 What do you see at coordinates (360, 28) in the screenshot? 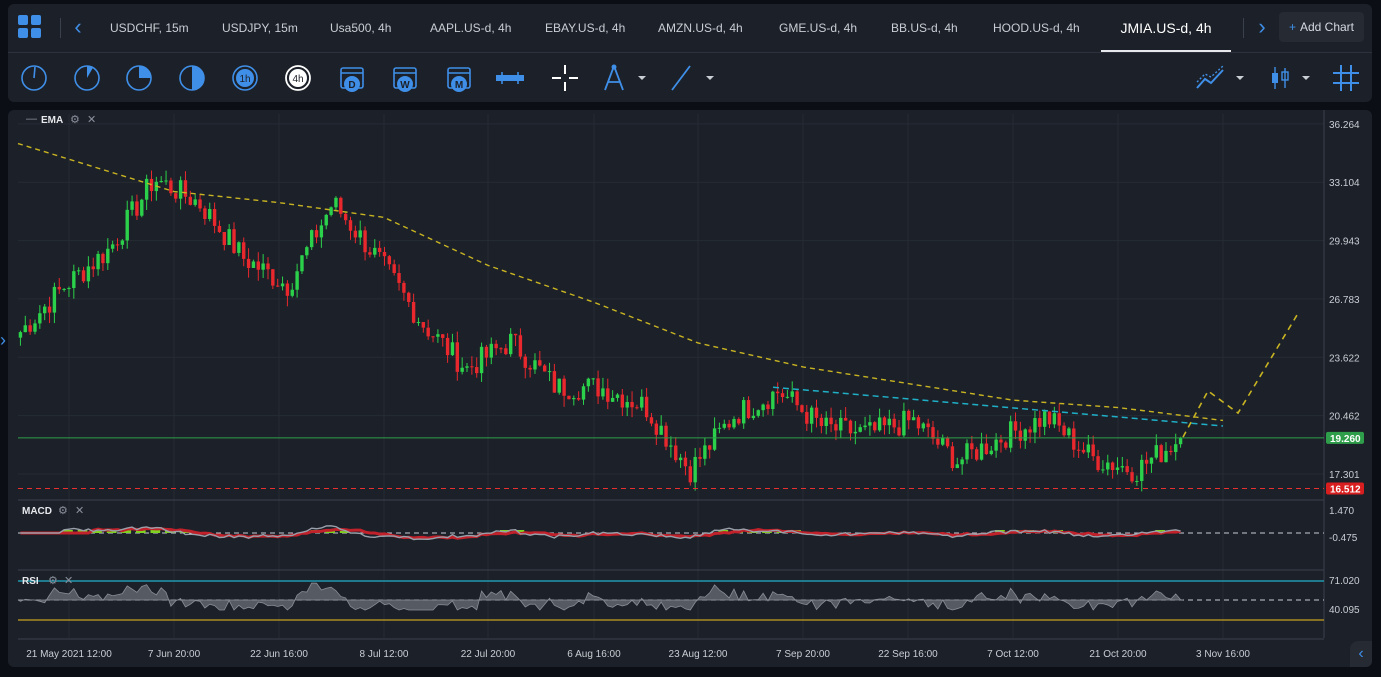
I see `chart-tab: Usa500, 4h` at bounding box center [360, 28].